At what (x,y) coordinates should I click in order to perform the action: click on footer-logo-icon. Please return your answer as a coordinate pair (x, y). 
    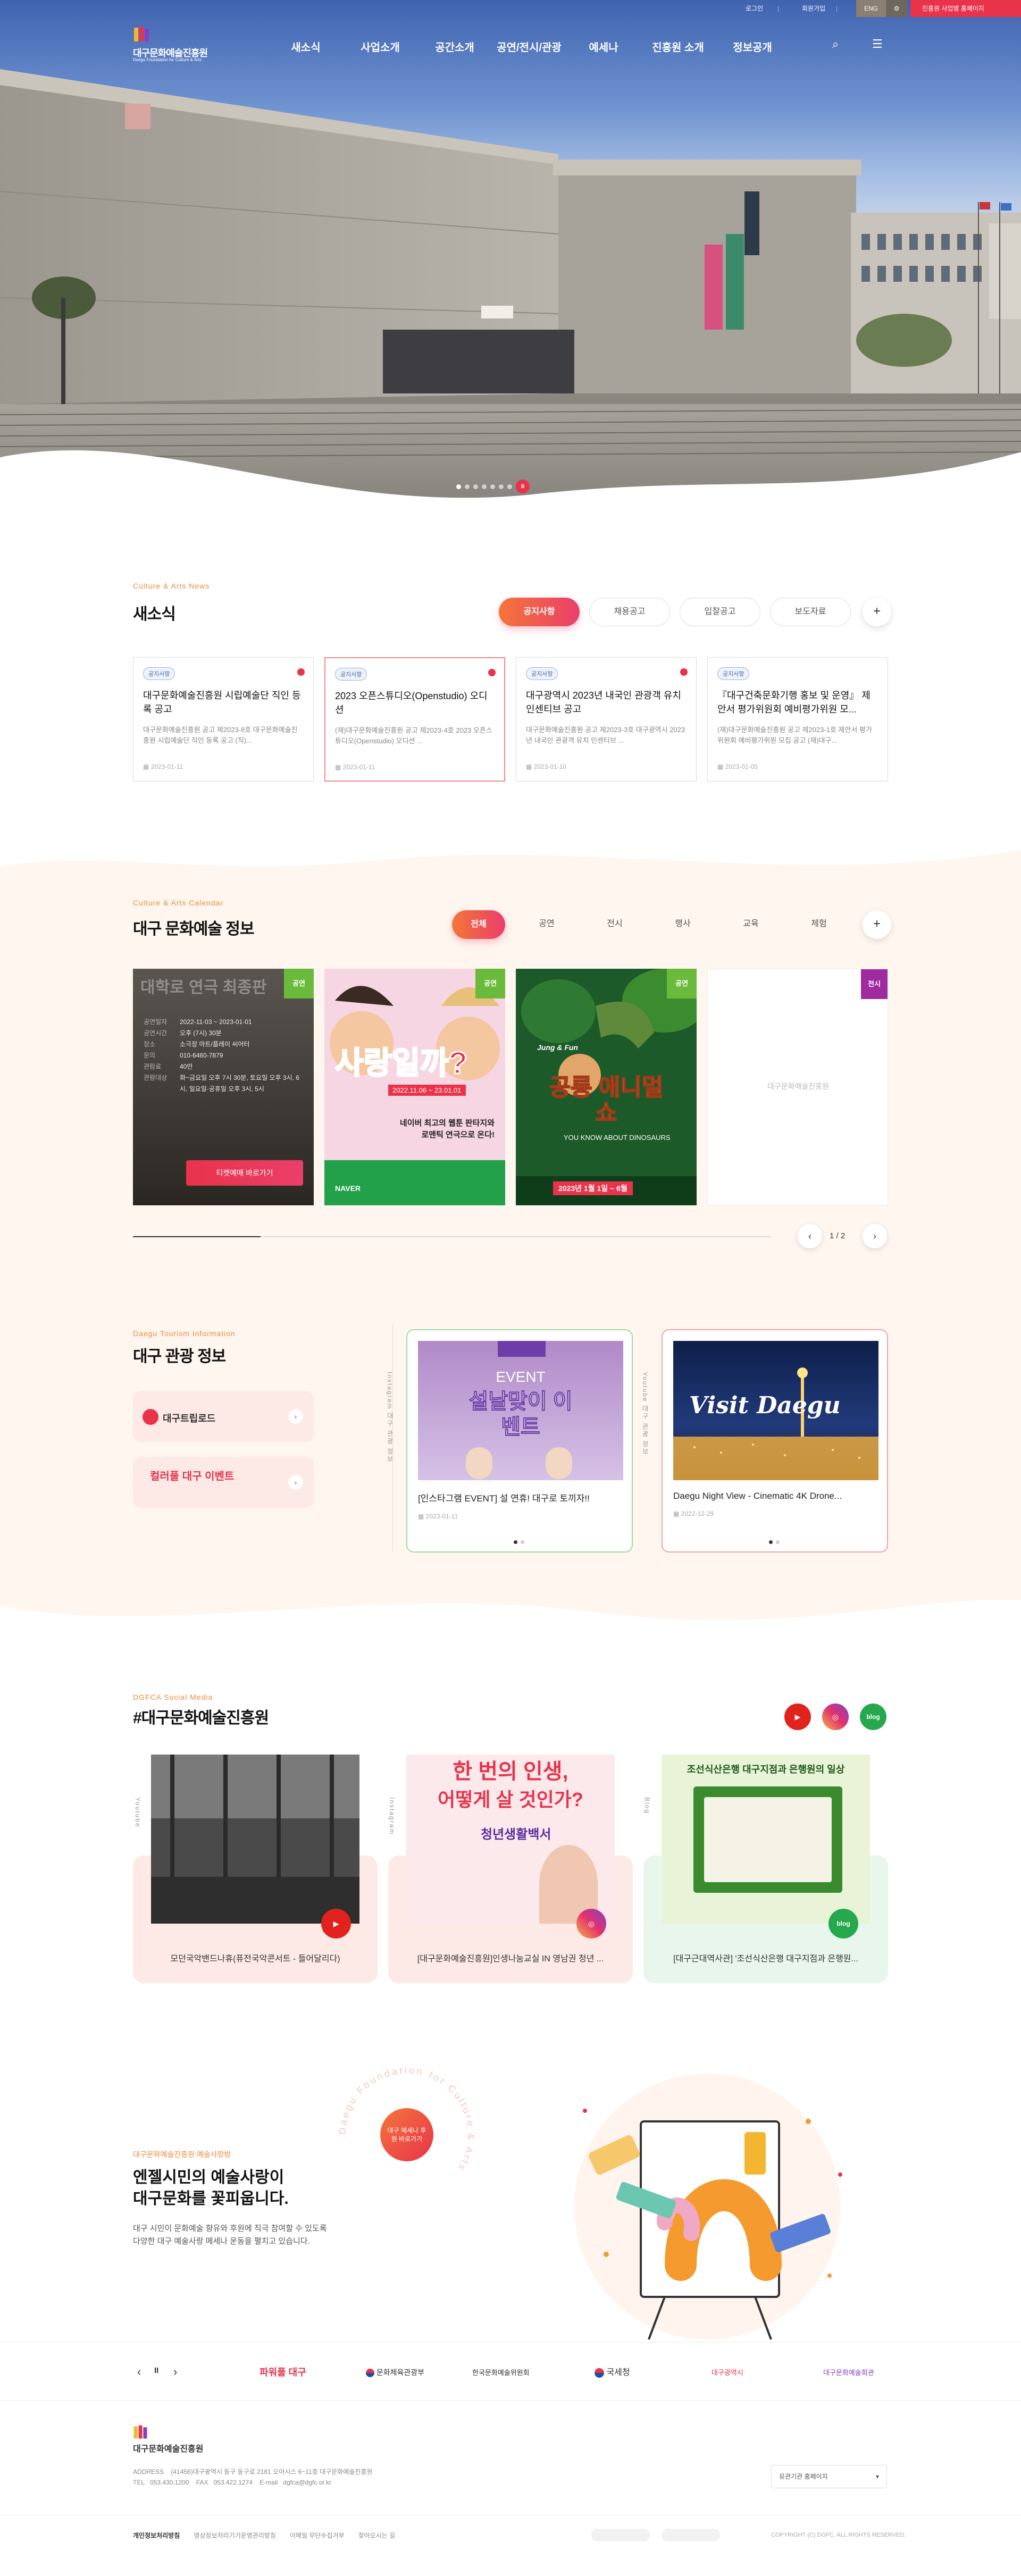
    Looking at the image, I should click on (140, 2432).